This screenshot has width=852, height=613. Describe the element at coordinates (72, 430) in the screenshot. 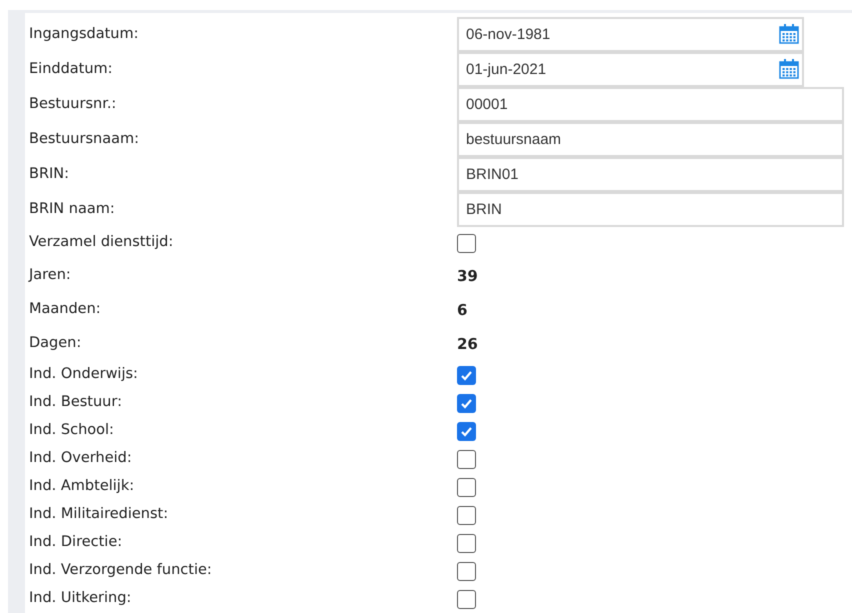

I see `field-label: Ind. School:` at that location.